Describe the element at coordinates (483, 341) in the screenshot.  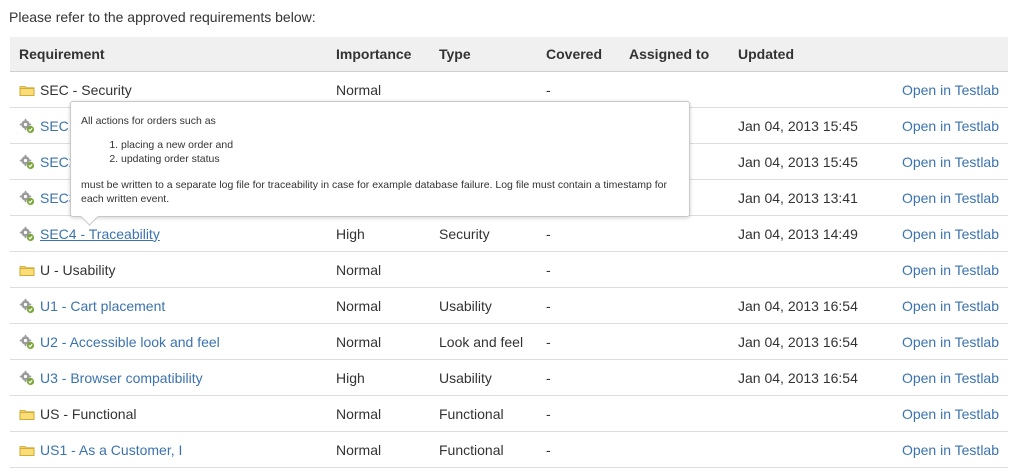
I see `cell-type: Look and feel` at that location.